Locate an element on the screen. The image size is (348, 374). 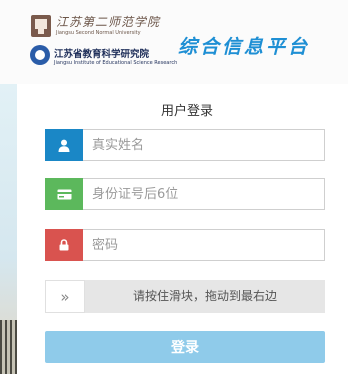
platform-title: 综合信息平台 is located at coordinates (244, 47).